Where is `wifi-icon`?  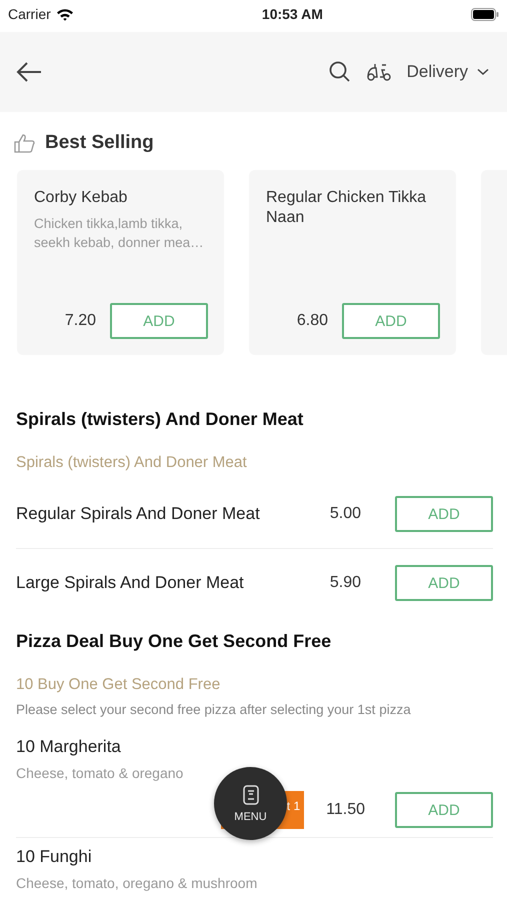
wifi-icon is located at coordinates (65, 14).